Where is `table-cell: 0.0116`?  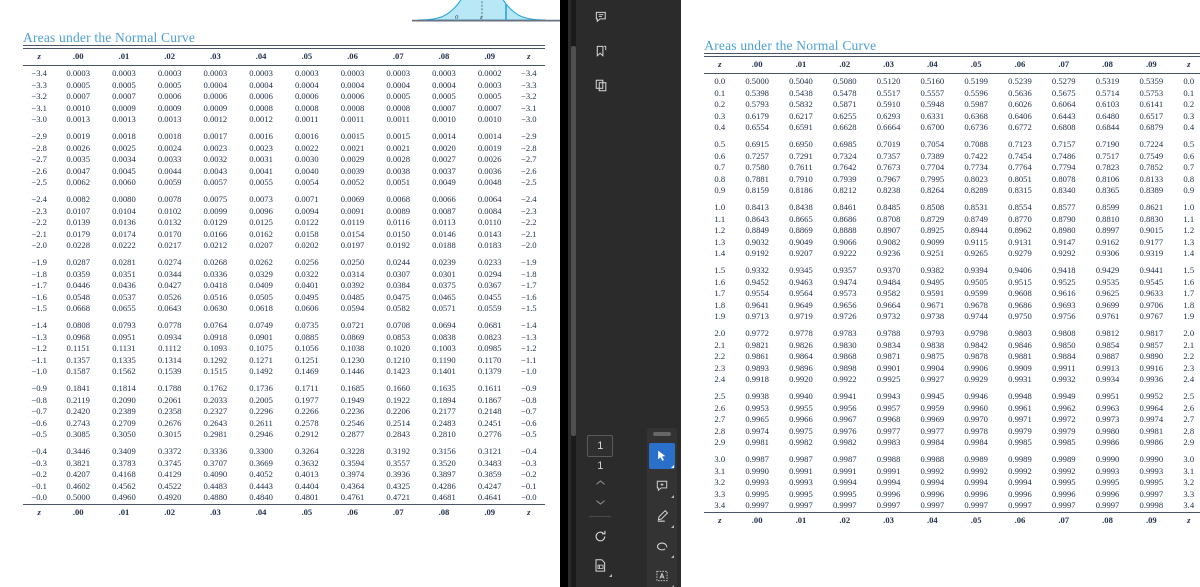
table-cell: 0.0116 is located at coordinates (398, 222).